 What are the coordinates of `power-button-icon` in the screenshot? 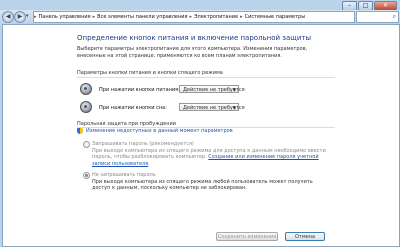 It's located at (86, 89).